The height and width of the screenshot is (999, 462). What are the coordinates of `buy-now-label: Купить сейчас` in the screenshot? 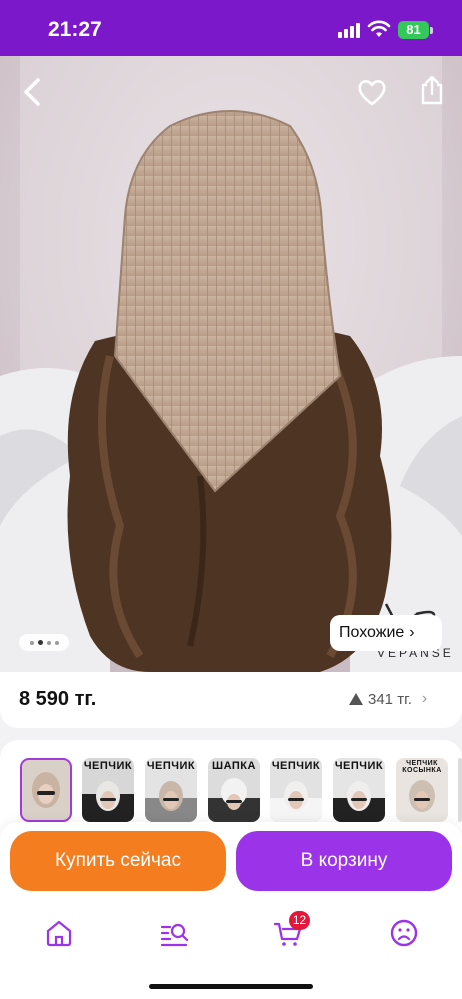 It's located at (118, 860).